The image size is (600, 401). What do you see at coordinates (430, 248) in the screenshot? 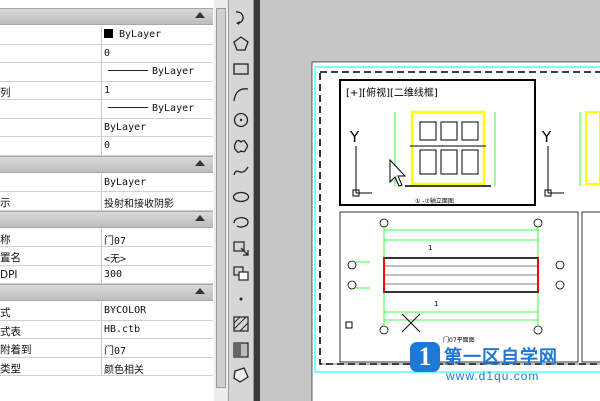
I see `dimension-mark: 1` at bounding box center [430, 248].